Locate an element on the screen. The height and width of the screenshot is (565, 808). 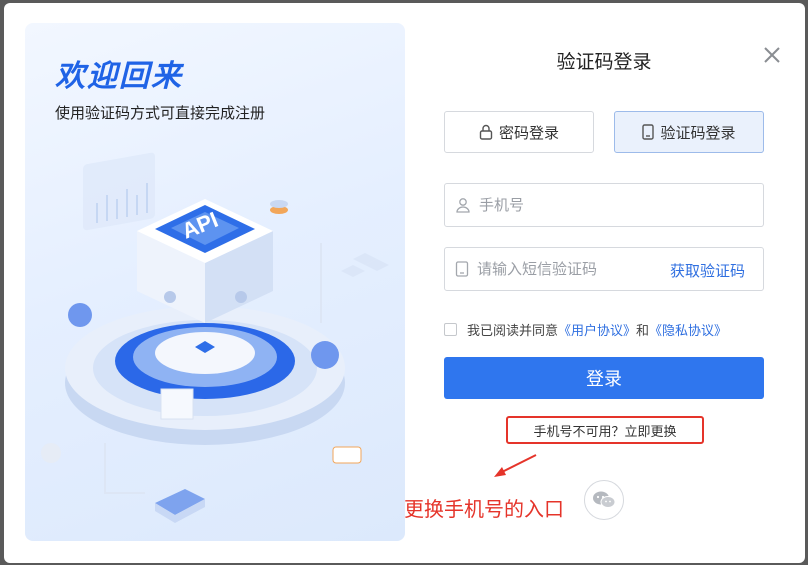
agree-prefix: 我已阅读并同意 is located at coordinates (513, 331).